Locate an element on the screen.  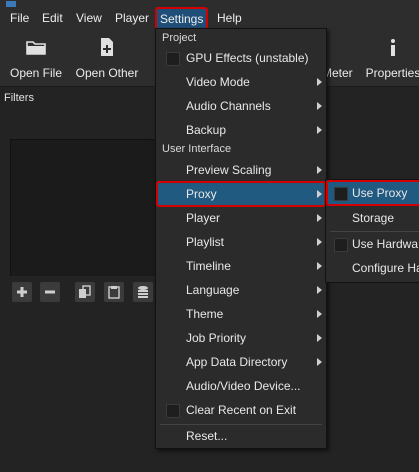
menu-item-label: Job Priority is located at coordinates (216, 338).